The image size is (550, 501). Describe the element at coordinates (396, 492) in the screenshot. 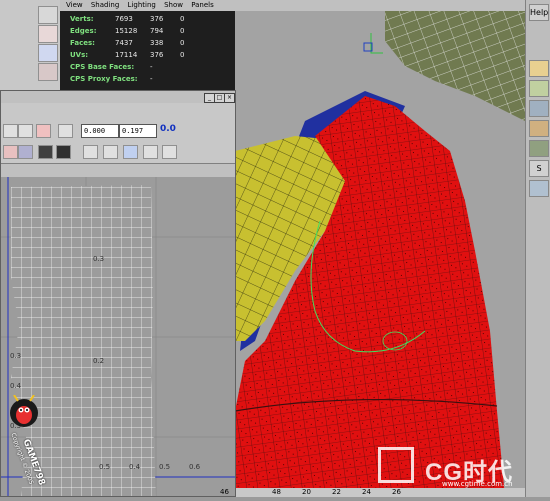

I see `frame-label: 26` at that location.